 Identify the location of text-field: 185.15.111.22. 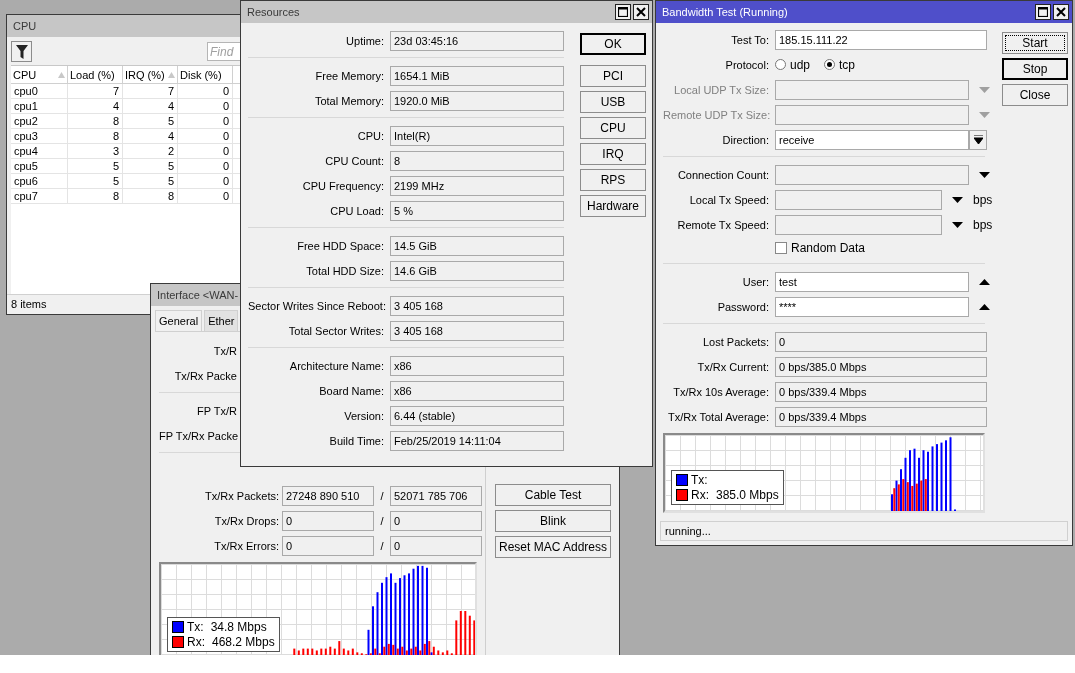
(881, 39).